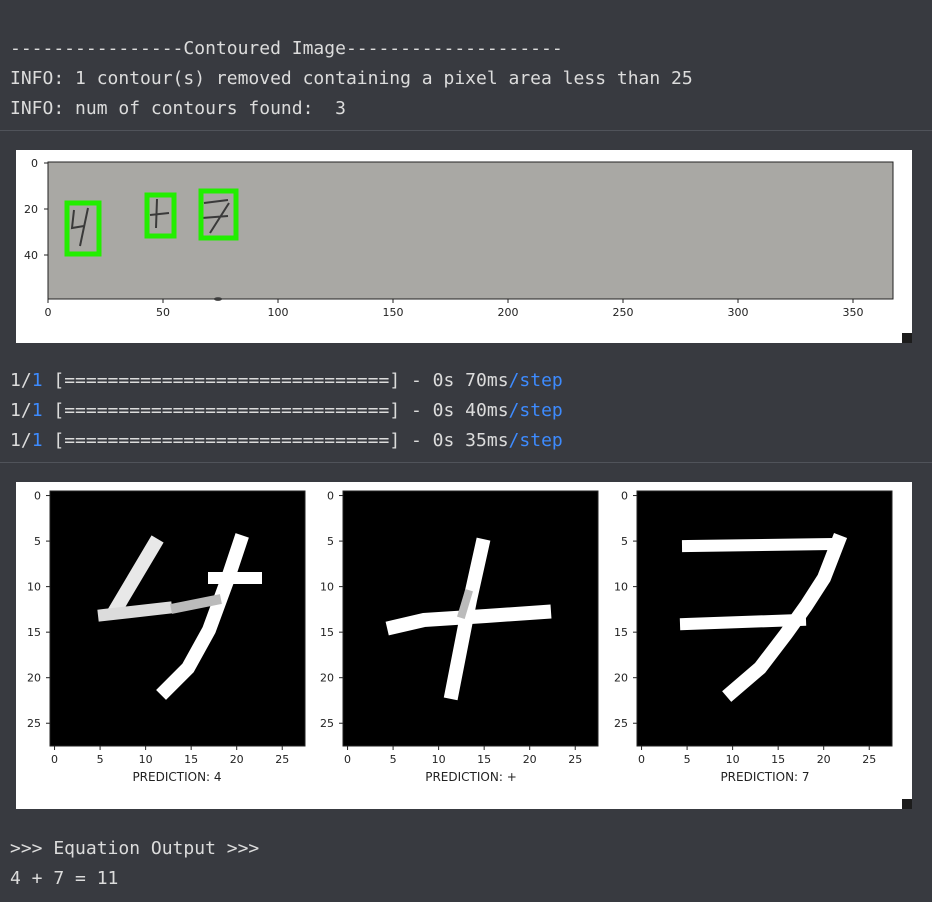  Describe the element at coordinates (135, 848) in the screenshot. I see `equation-header: >>> Equation Output >>>` at that location.